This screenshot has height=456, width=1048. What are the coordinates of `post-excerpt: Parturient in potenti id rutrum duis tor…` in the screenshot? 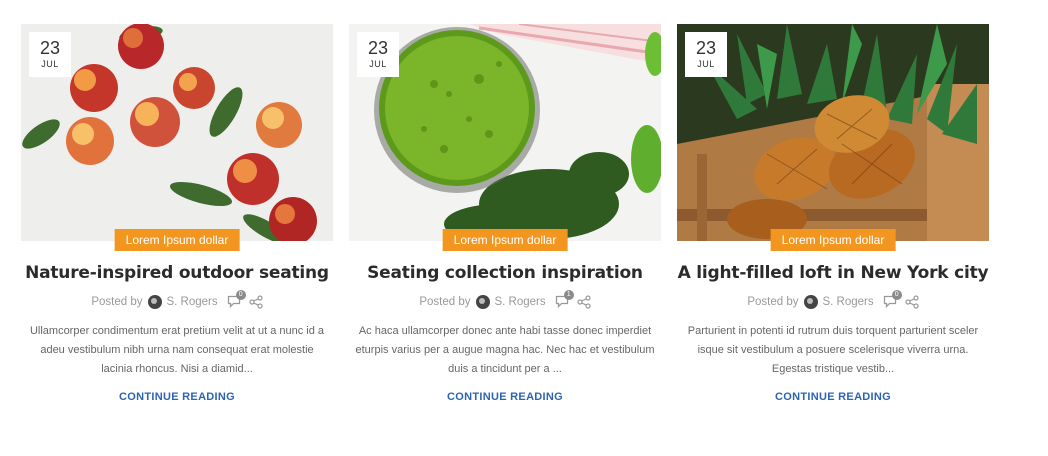 It's located at (833, 350).